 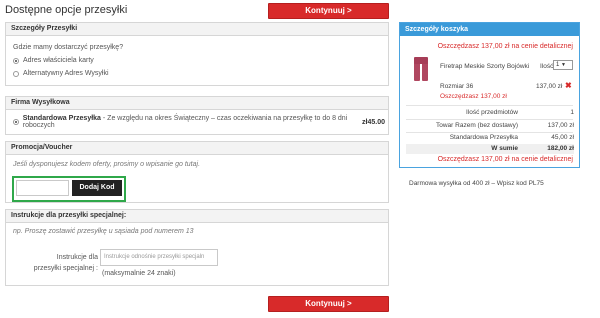 What do you see at coordinates (373, 122) in the screenshot?
I see `shipping-method-price: zł45.00` at bounding box center [373, 122].